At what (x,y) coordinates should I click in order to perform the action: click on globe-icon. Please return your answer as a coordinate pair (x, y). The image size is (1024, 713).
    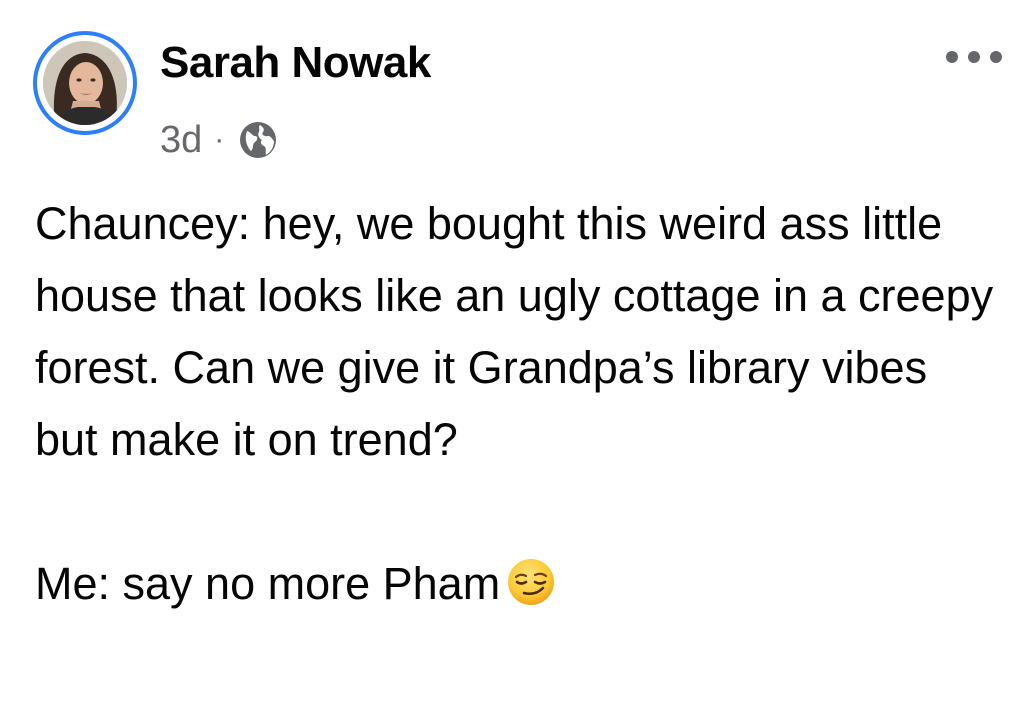
    Looking at the image, I should click on (258, 140).